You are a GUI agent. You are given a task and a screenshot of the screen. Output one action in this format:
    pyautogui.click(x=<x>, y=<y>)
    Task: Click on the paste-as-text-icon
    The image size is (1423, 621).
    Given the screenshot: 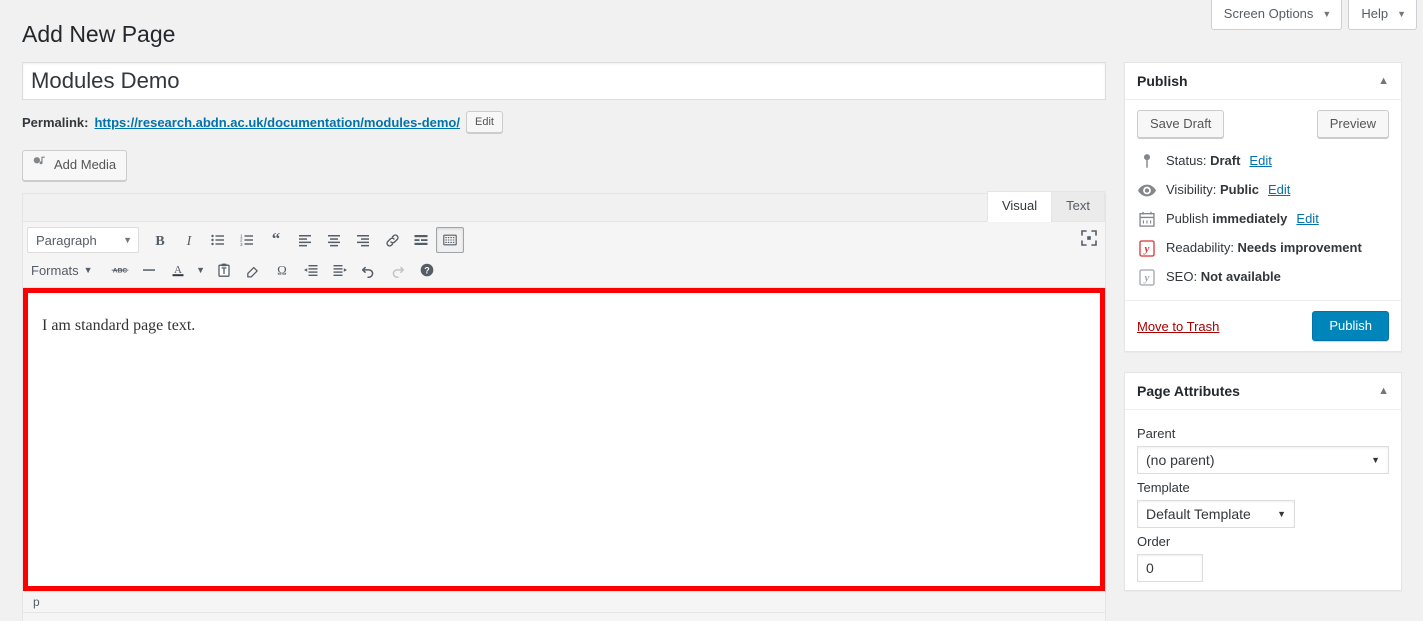 What is the action you would take?
    pyautogui.click(x=224, y=270)
    